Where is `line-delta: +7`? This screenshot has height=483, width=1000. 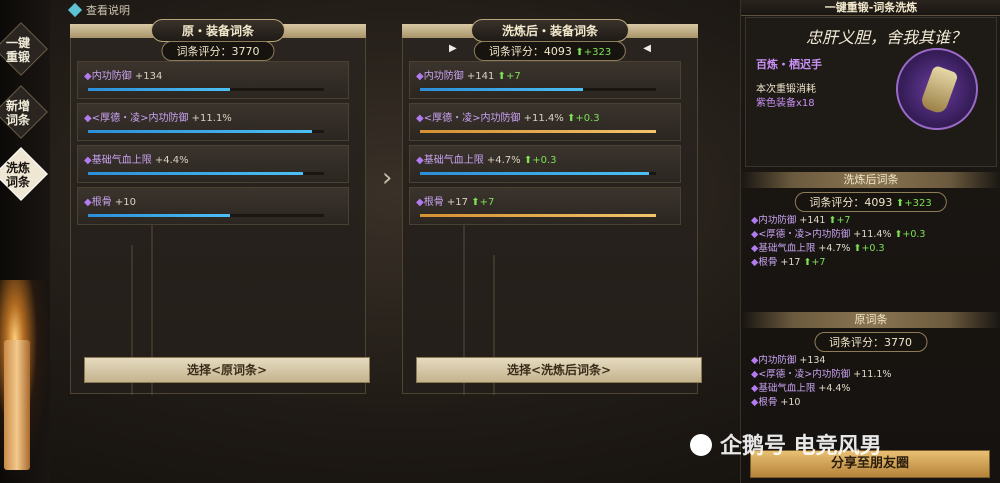 line-delta: +7 is located at coordinates (843, 220).